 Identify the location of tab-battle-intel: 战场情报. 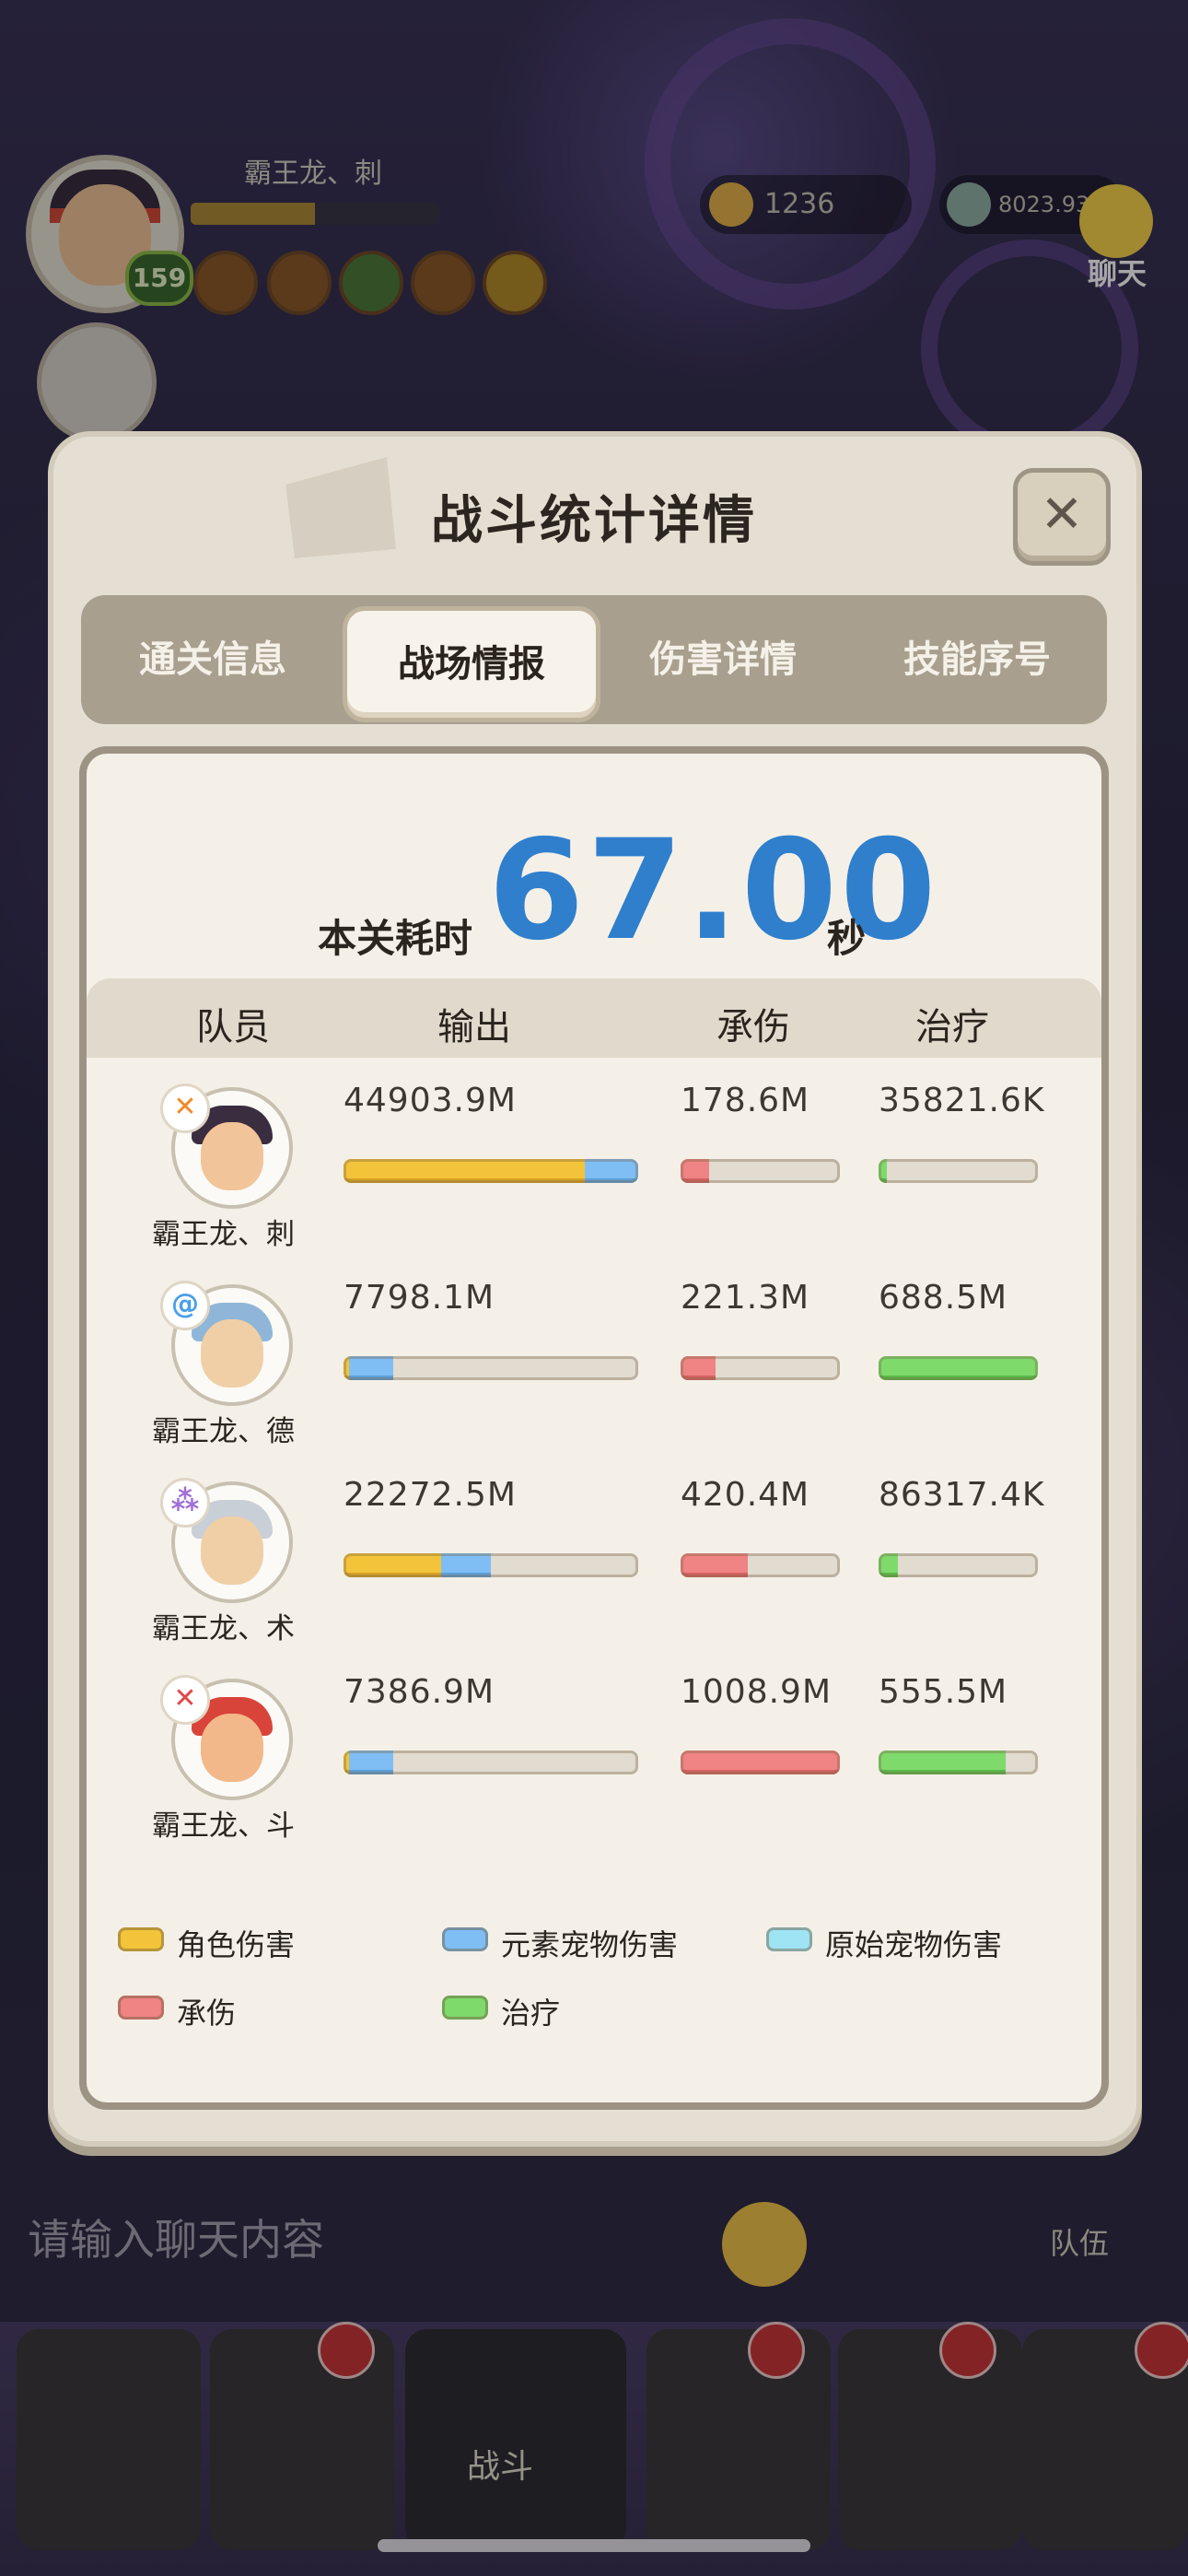
(471, 664).